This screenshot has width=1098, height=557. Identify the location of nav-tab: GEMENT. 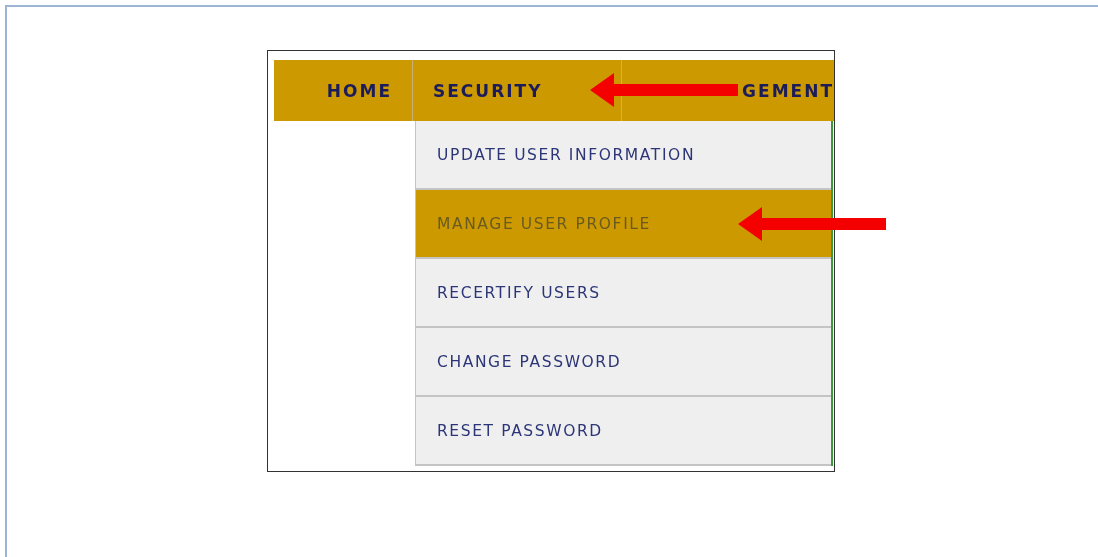
(728, 90).